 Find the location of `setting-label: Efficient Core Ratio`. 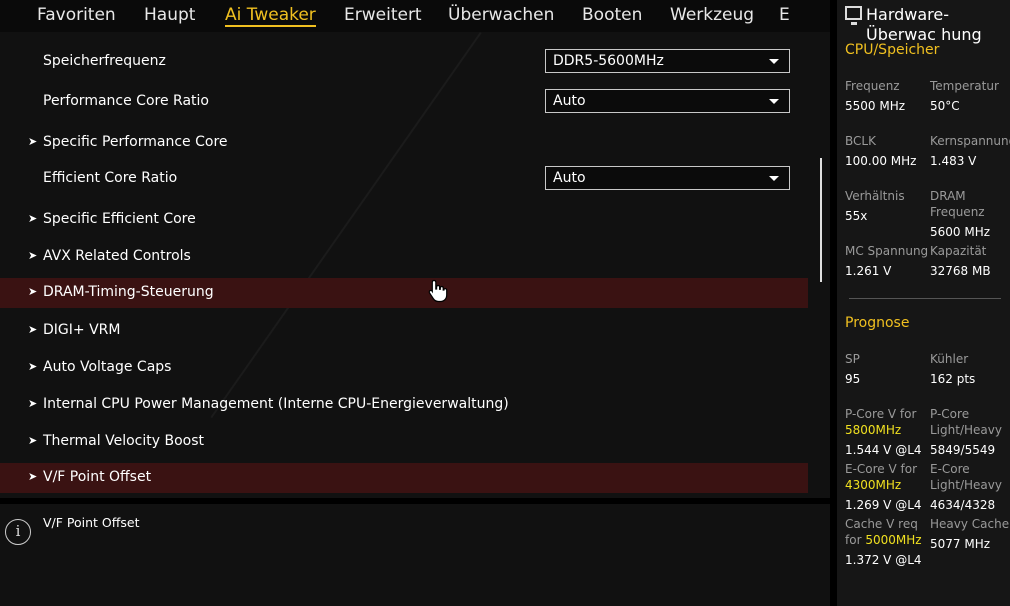

setting-label: Efficient Core Ratio is located at coordinates (110, 178).